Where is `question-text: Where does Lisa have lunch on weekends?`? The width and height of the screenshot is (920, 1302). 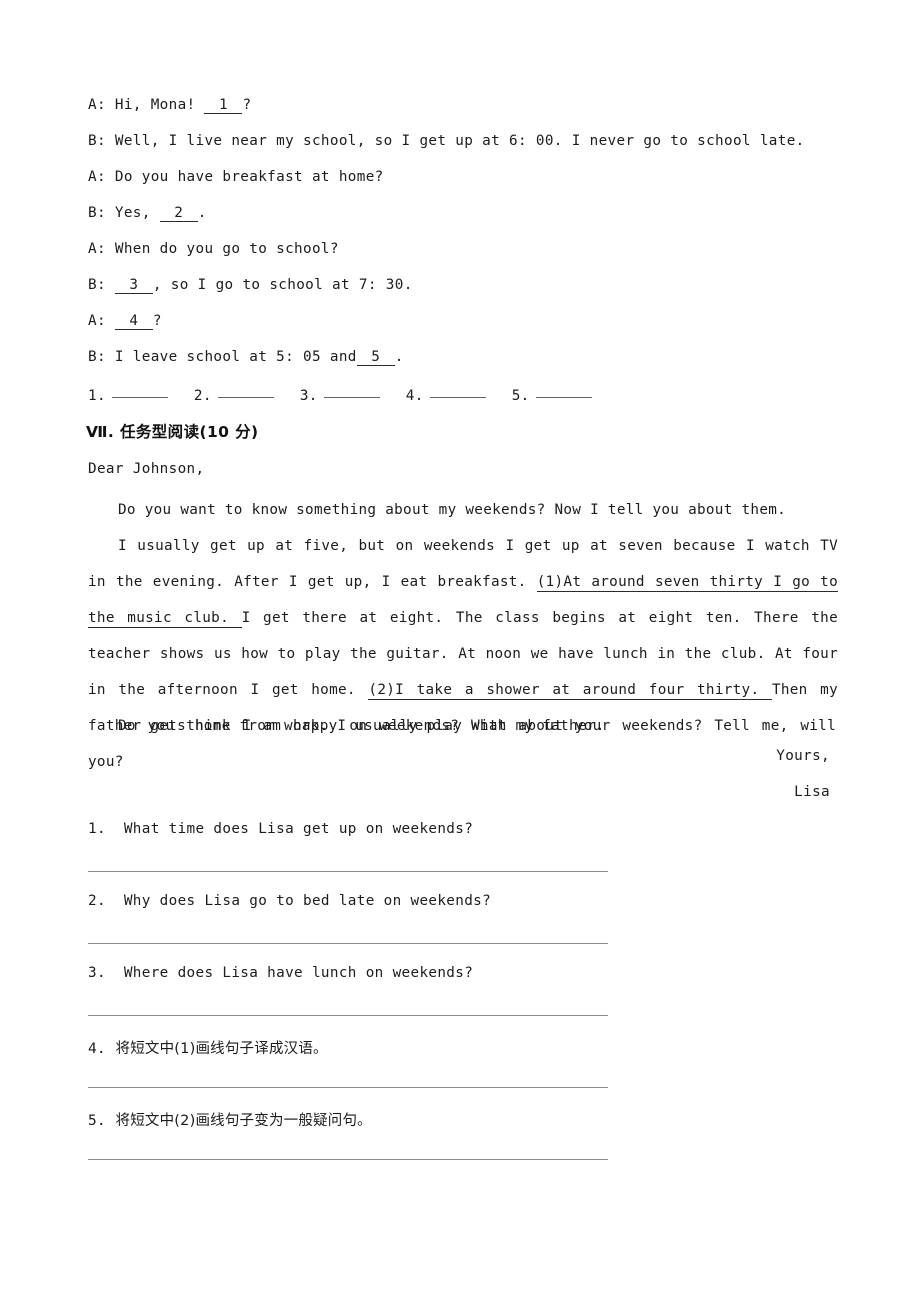
question-text: Where does Lisa have lunch on weekends? is located at coordinates (298, 973).